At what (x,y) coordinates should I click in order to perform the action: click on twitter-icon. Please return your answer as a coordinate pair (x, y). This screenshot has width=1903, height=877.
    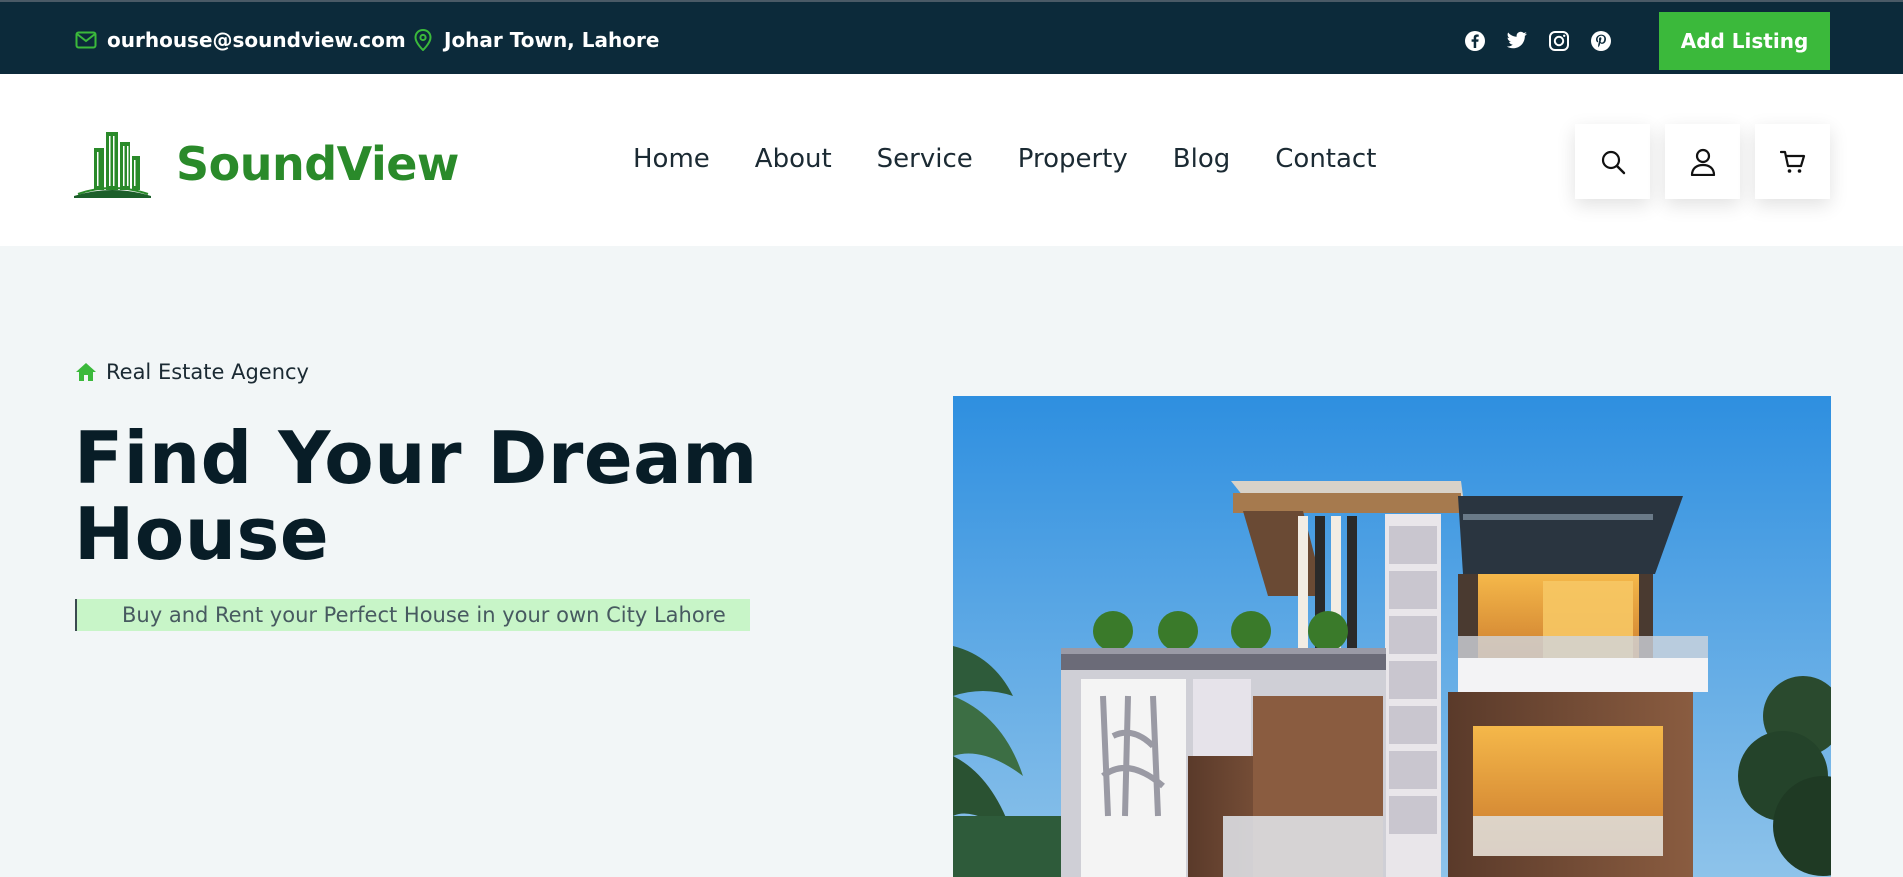
    Looking at the image, I should click on (1516, 40).